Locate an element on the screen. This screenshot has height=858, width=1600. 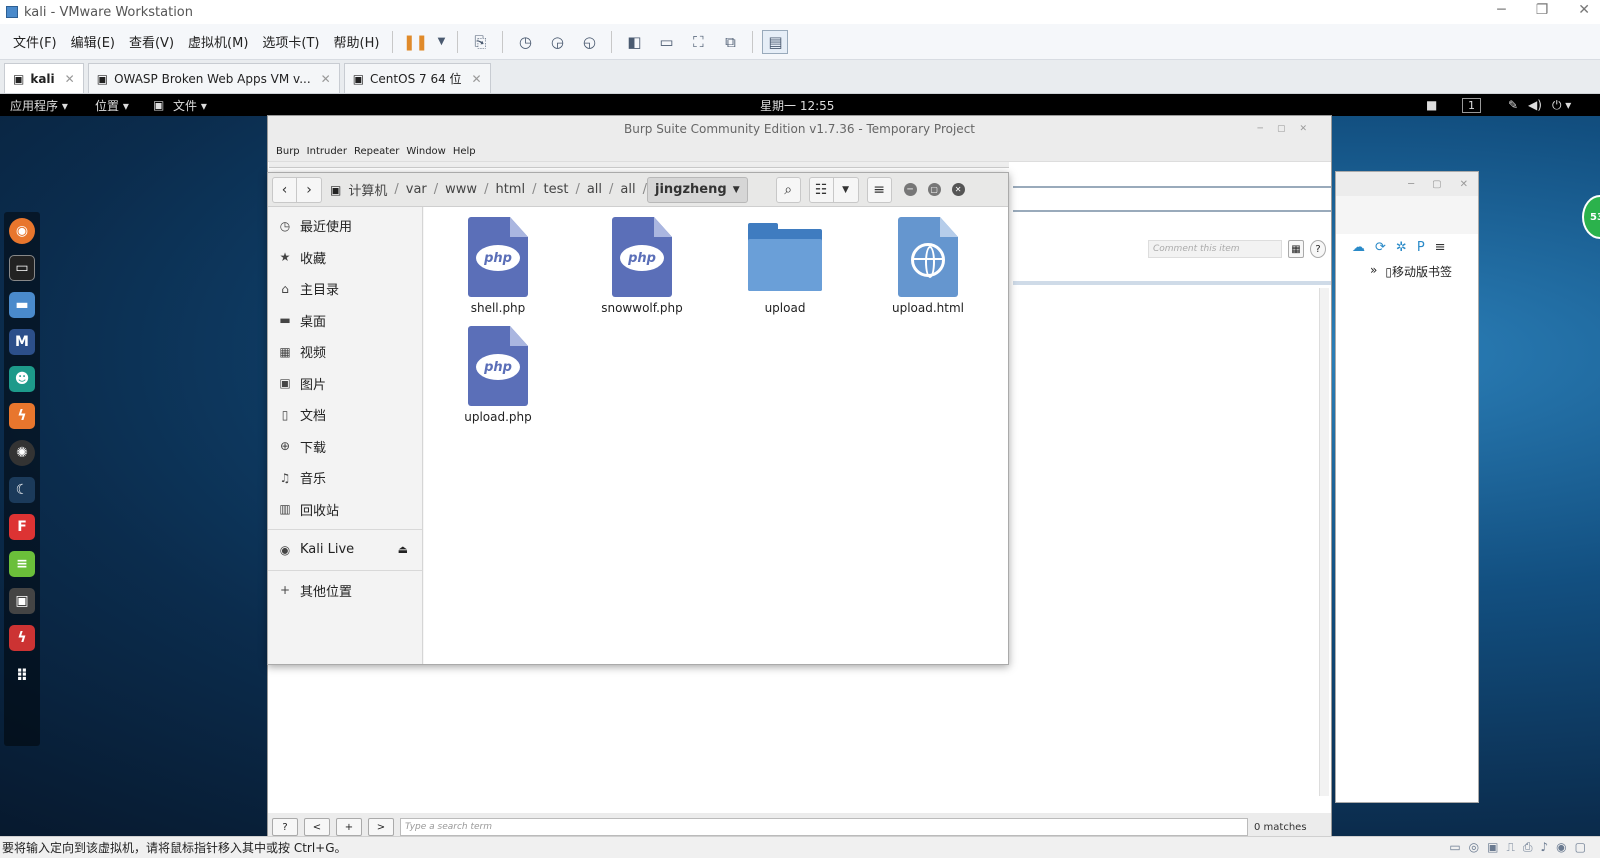
sidebar-item-videos: ▦ 视频 is located at coordinates (345, 352).